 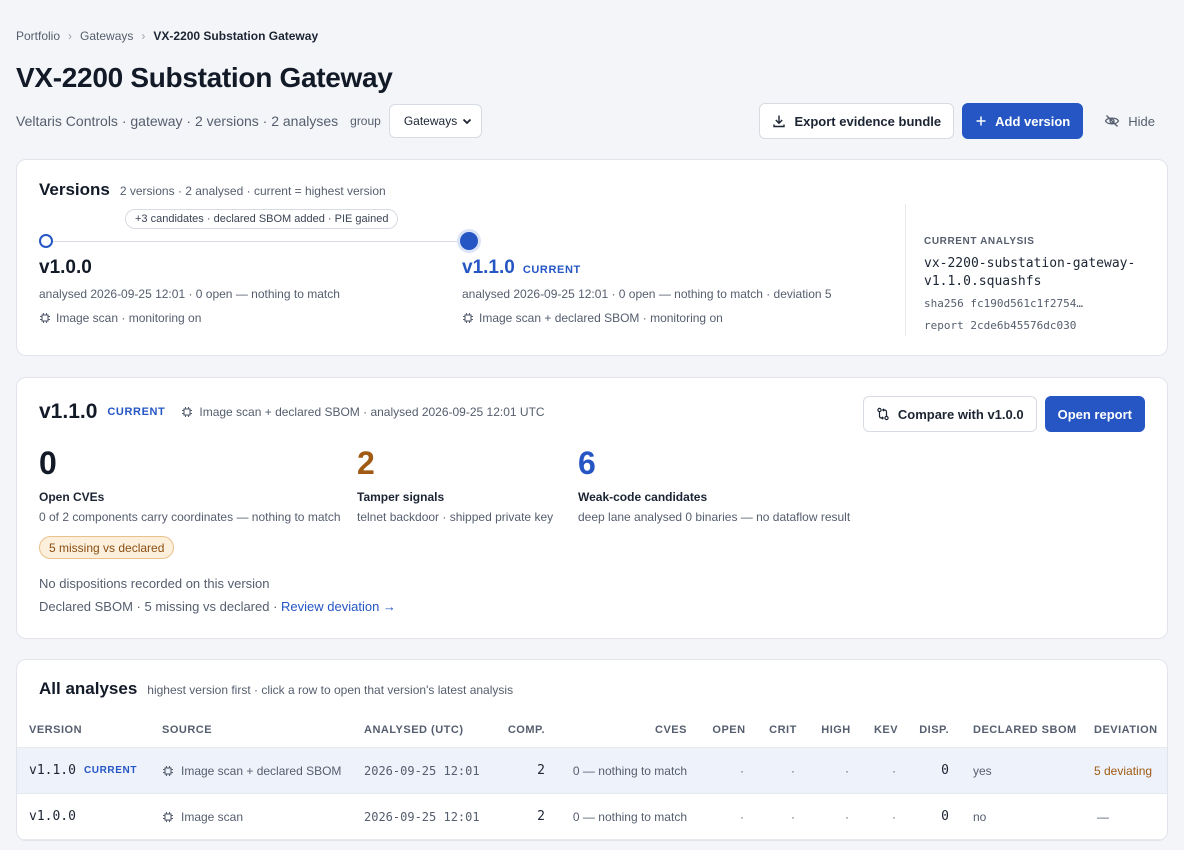 I want to click on chevron-right-icon: ›, so click(x=143, y=36).